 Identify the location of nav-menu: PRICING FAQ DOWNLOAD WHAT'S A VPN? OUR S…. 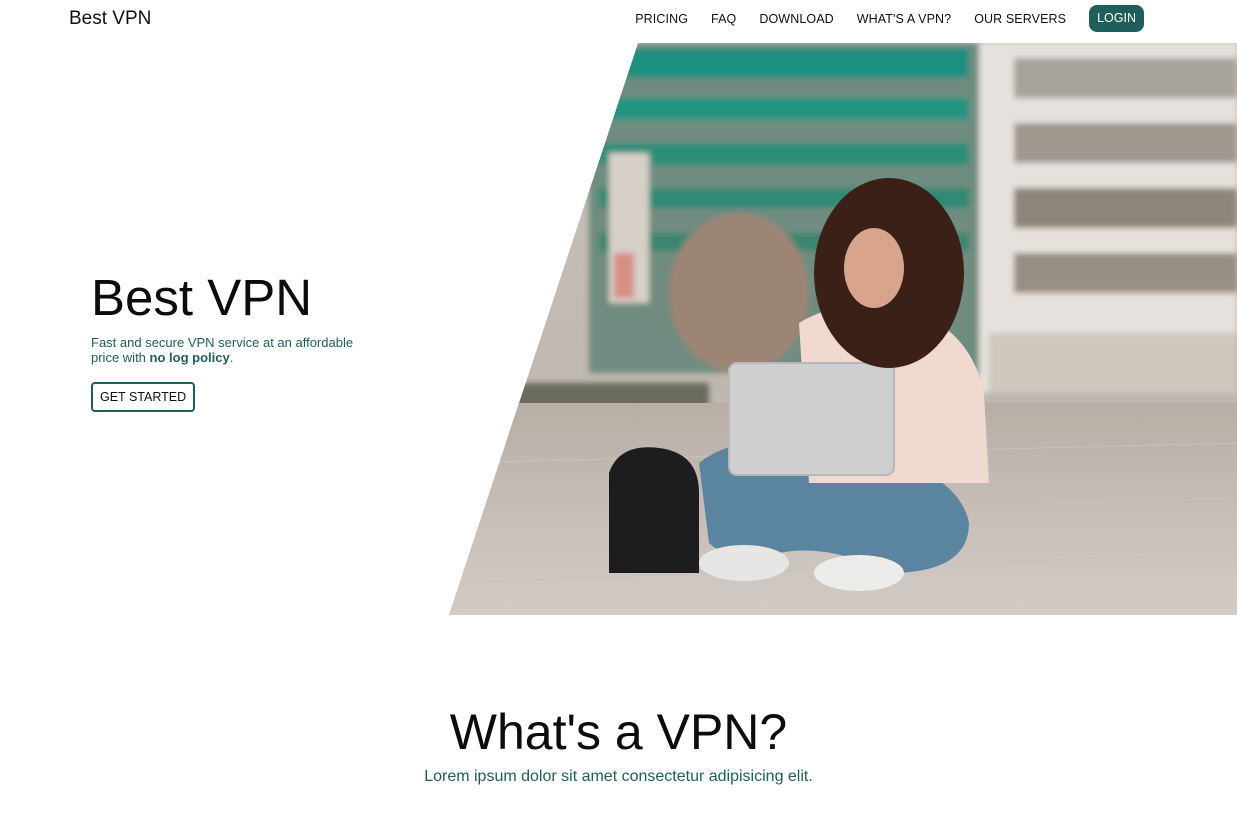
(878, 18).